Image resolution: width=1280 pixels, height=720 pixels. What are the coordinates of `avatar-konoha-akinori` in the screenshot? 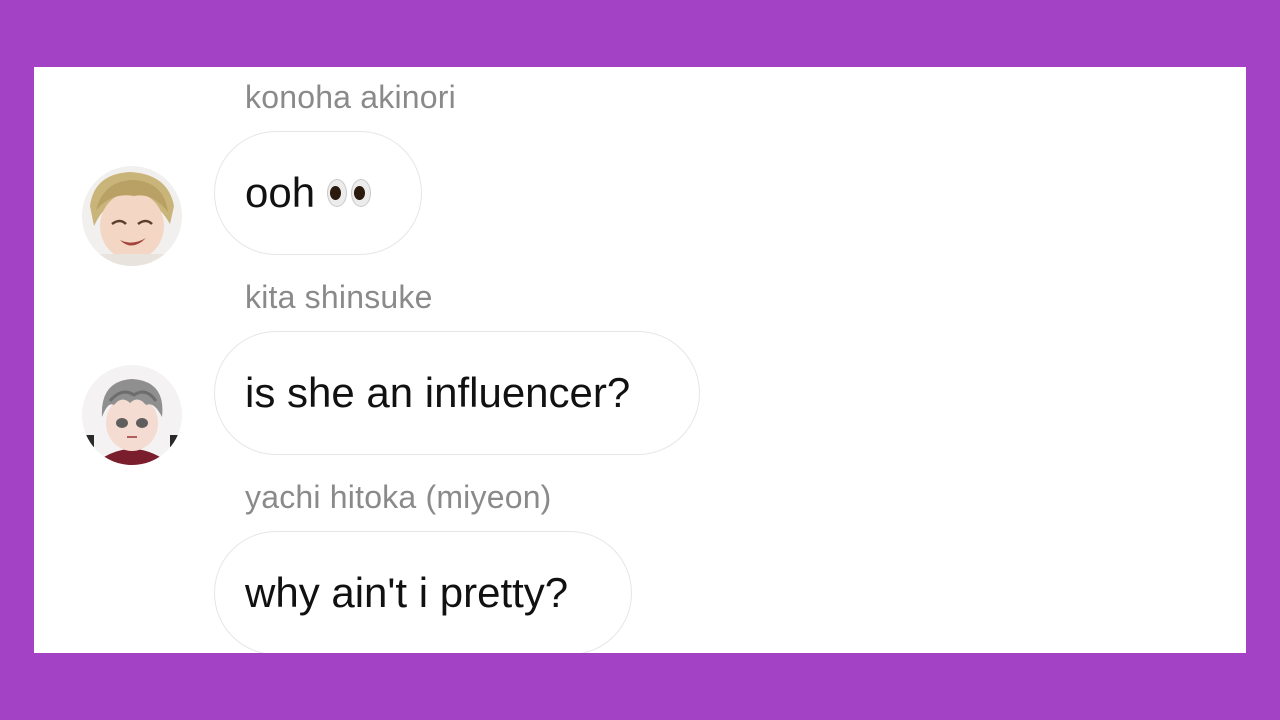 It's located at (132, 216).